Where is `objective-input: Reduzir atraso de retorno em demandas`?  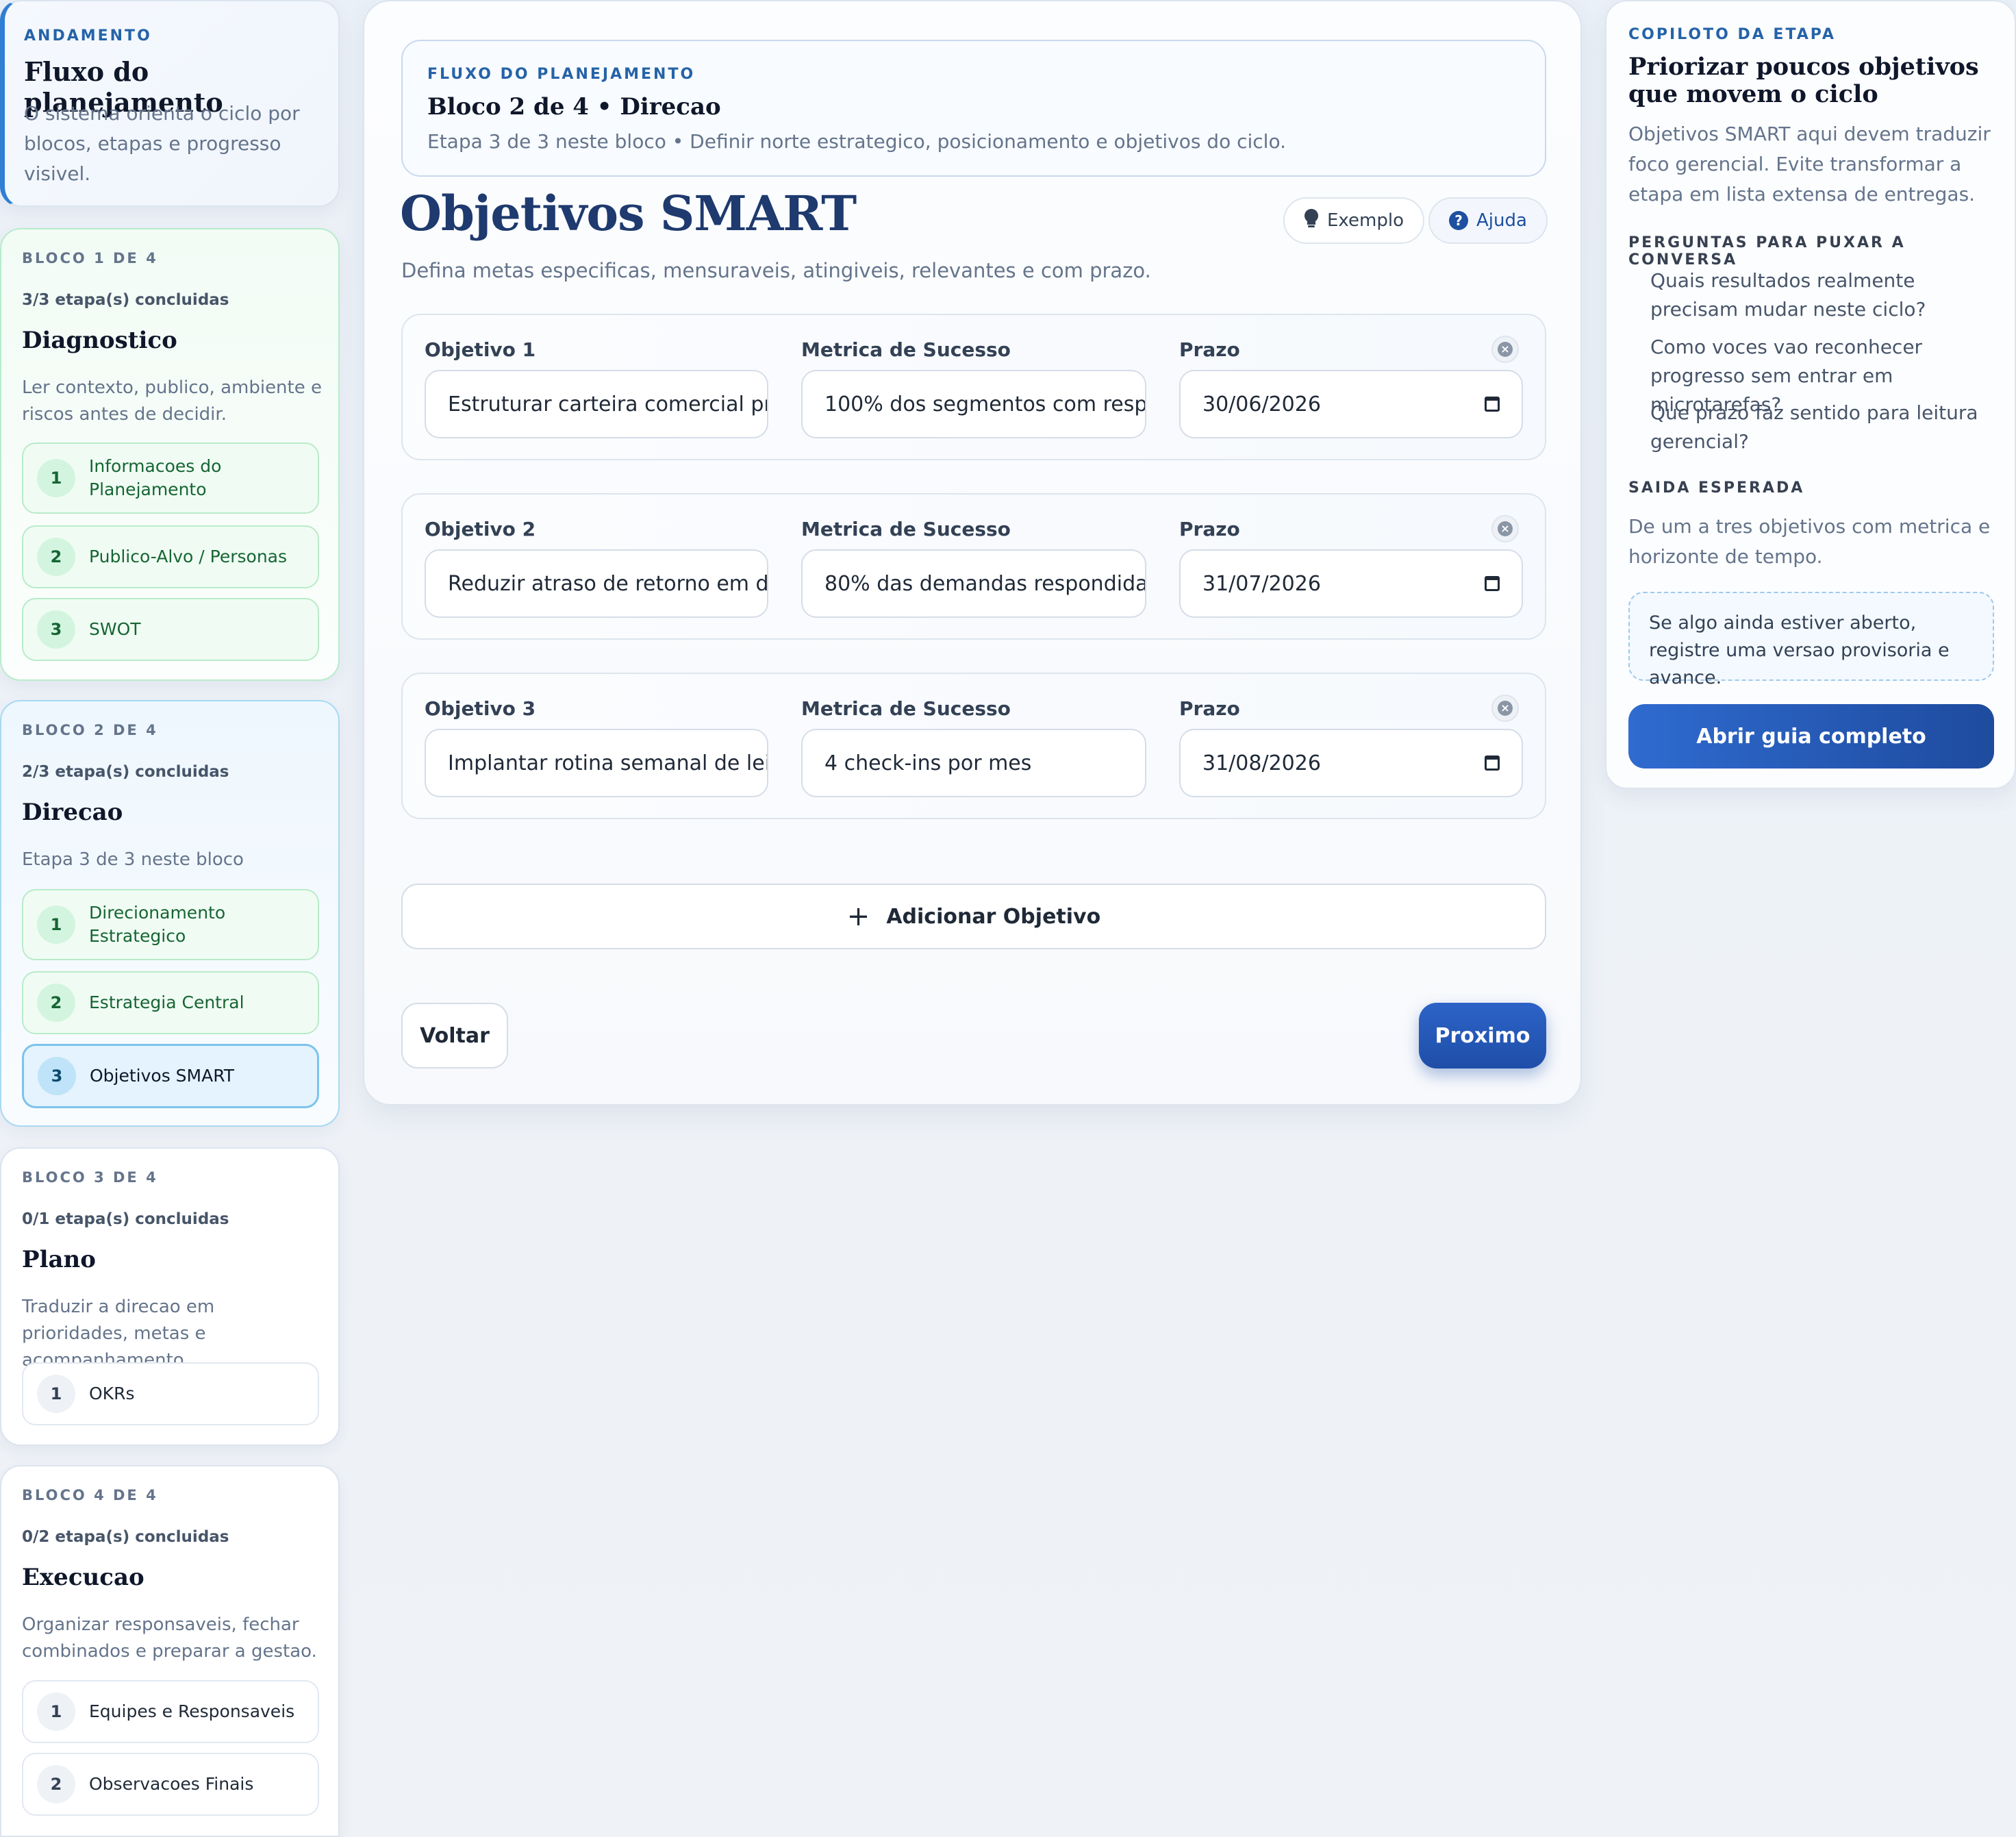 objective-input: Reduzir atraso de retorno em demandas is located at coordinates (596, 583).